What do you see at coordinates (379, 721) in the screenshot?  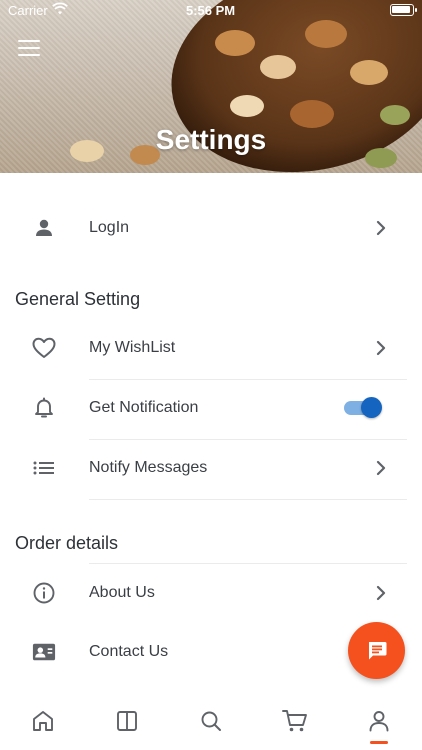 I see `profile-icon` at bounding box center [379, 721].